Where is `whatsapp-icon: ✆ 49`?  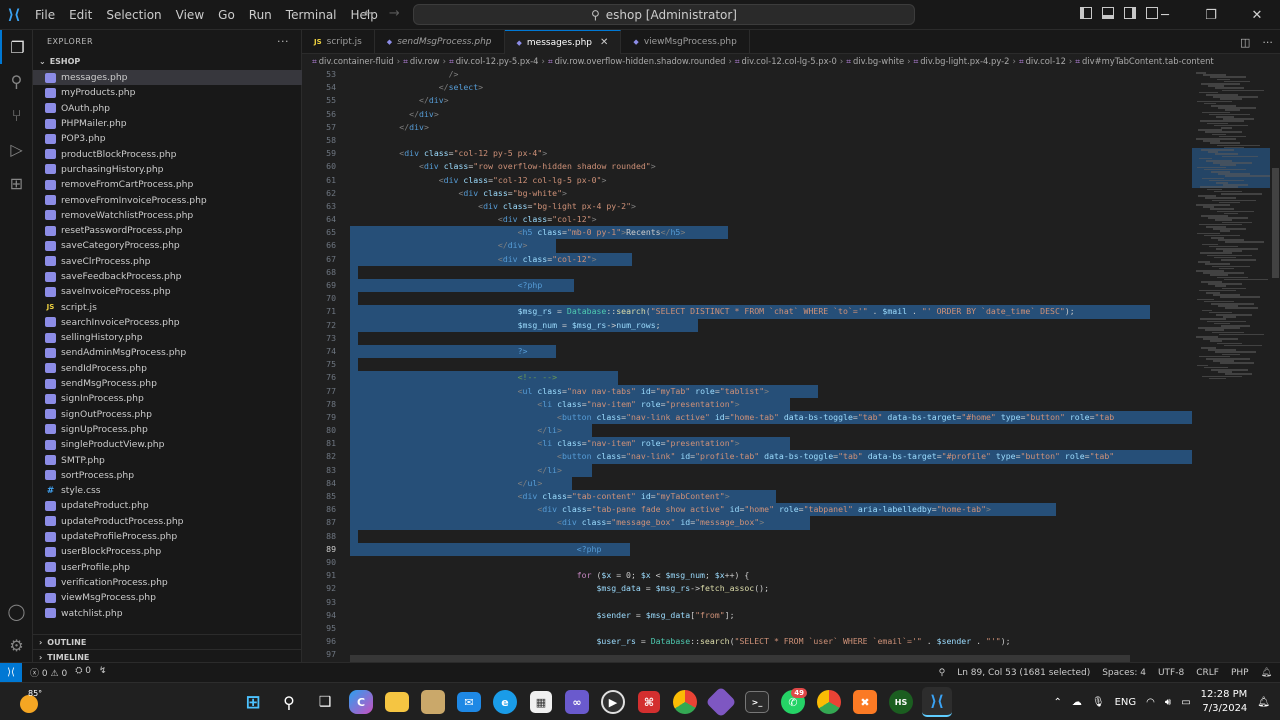 whatsapp-icon: ✆ 49 is located at coordinates (794, 701).